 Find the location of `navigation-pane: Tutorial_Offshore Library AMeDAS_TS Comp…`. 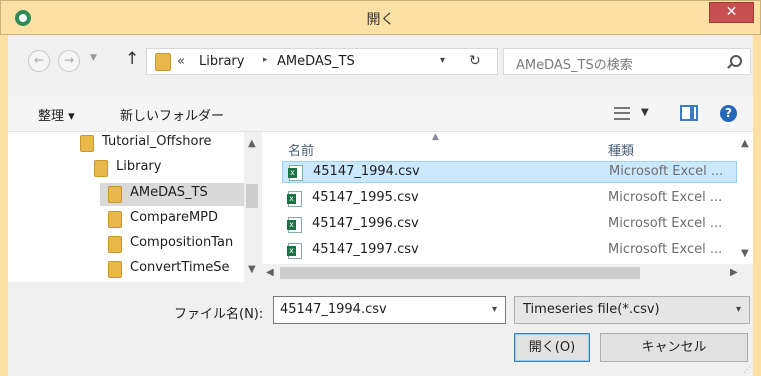

navigation-pane: Tutorial_Offshore Library AMeDAS_TS Comp… is located at coordinates (134, 207).